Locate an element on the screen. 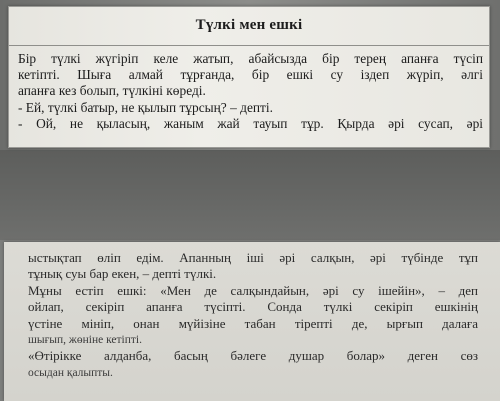 The height and width of the screenshot is (401, 500). text-line: осыдан қалыпты. is located at coordinates (70, 372).